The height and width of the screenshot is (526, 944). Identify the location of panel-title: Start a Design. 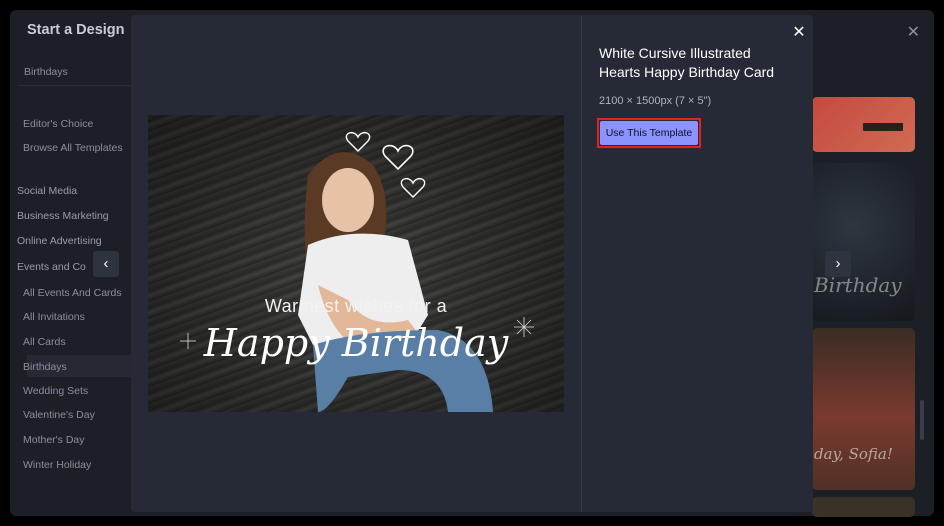
(76, 30).